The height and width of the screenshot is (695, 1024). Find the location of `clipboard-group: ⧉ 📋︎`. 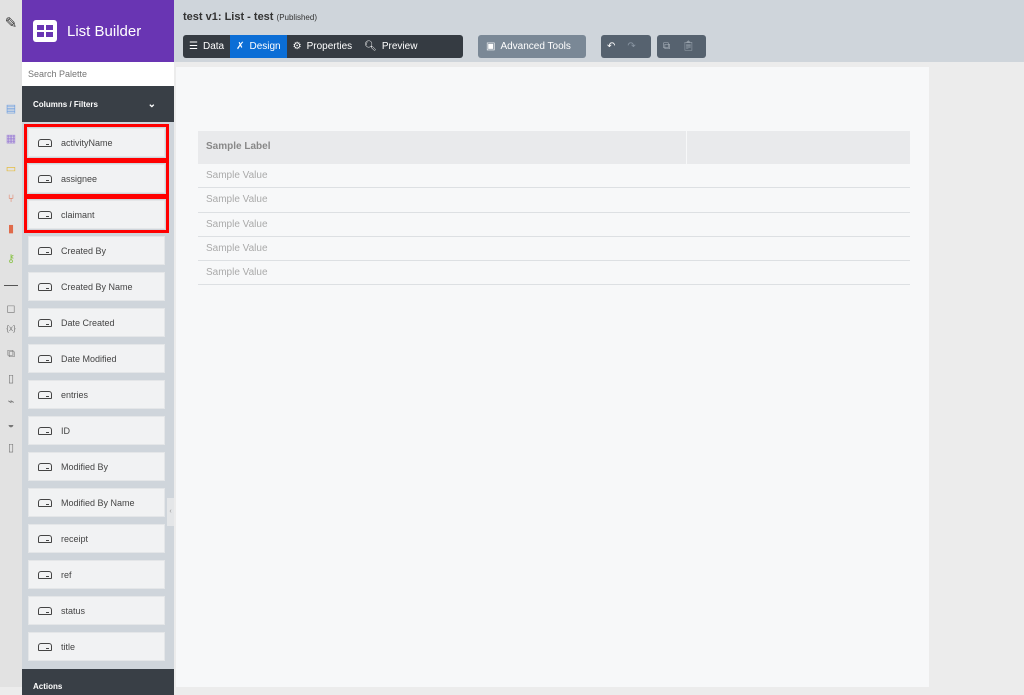

clipboard-group: ⧉ 📋︎ is located at coordinates (681, 46).